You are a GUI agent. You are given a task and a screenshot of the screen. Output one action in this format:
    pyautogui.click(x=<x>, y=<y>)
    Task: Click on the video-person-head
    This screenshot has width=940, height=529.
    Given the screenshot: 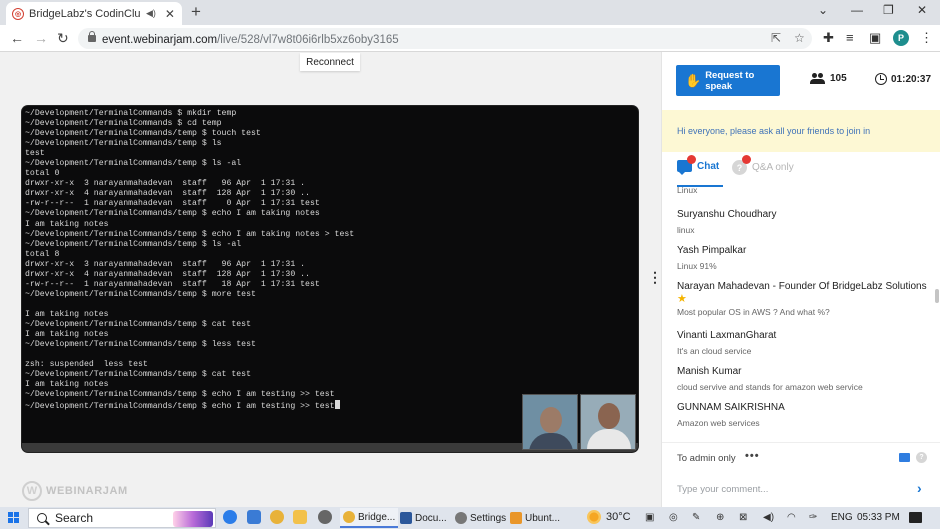 What is the action you would take?
    pyautogui.click(x=551, y=420)
    